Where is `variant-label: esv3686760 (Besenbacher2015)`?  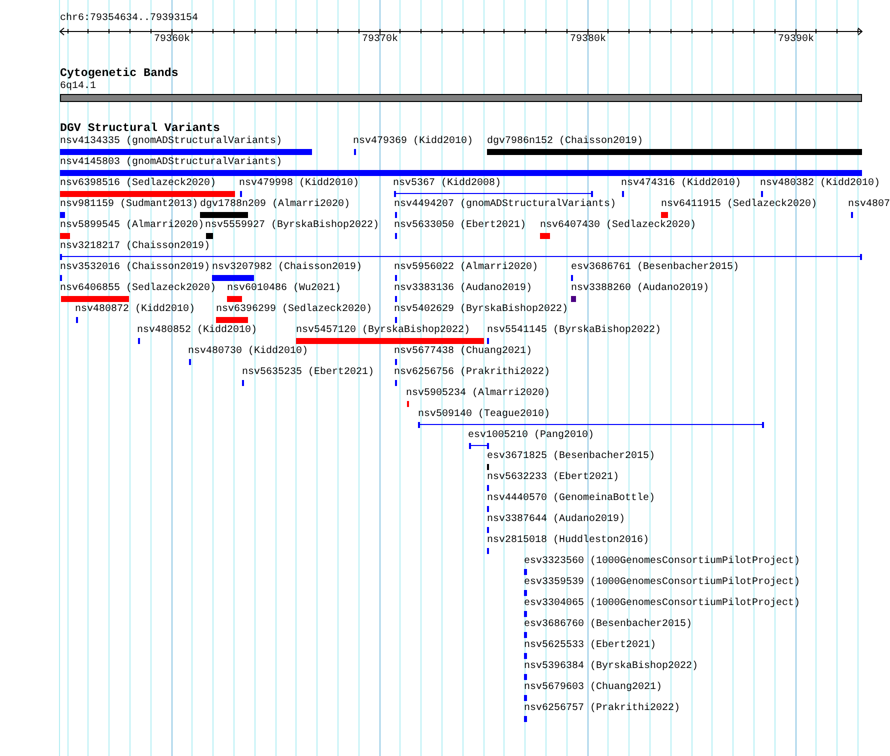 variant-label: esv3686760 (Besenbacher2015) is located at coordinates (608, 625).